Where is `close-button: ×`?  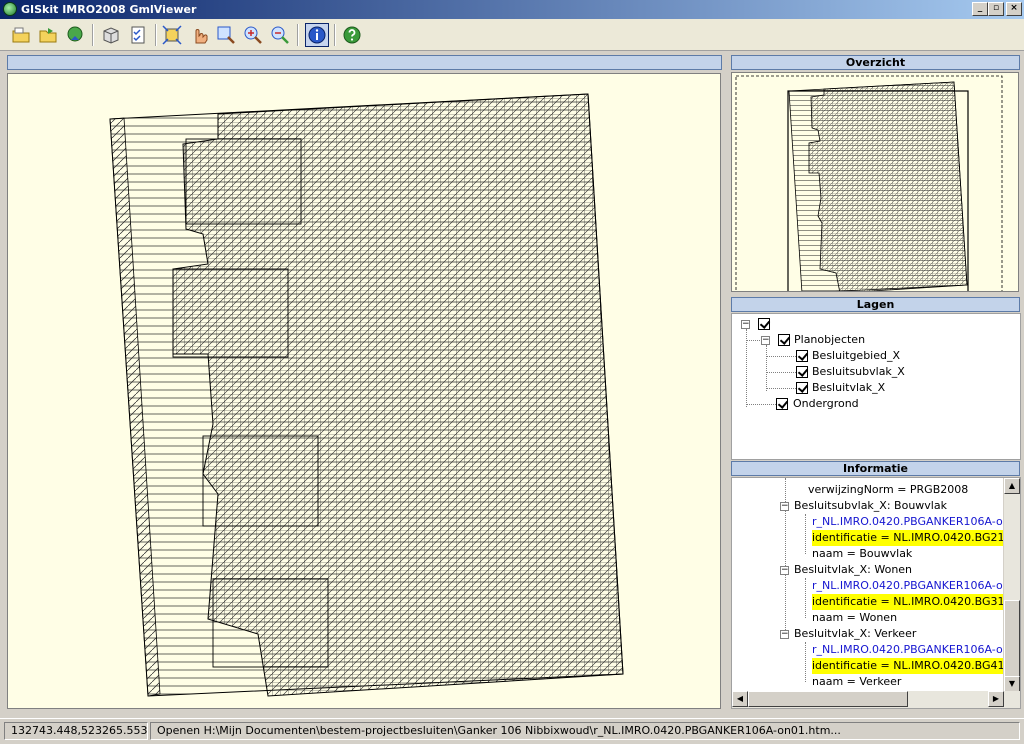
close-button: × is located at coordinates (1014, 9).